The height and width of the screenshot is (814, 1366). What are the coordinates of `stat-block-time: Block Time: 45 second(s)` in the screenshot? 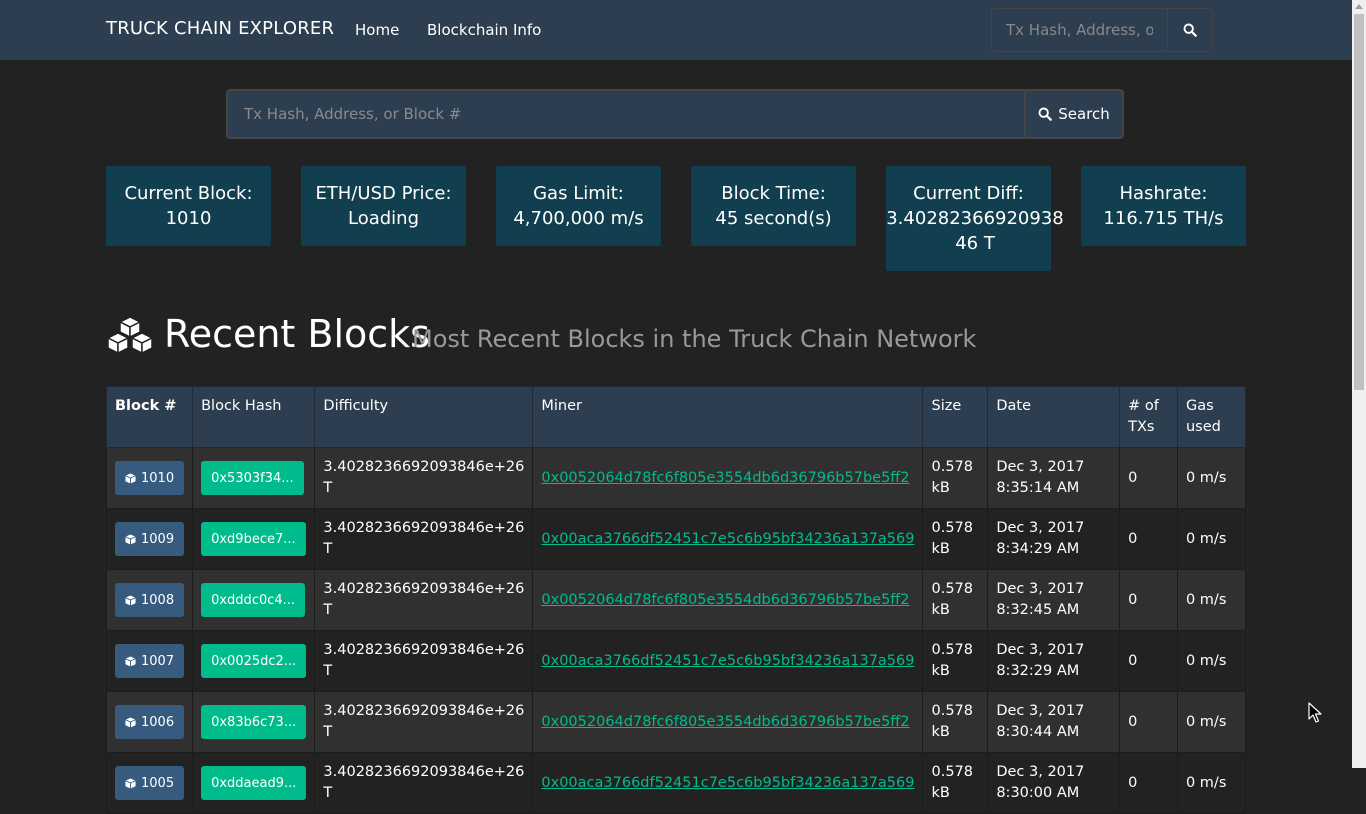 It's located at (773, 206).